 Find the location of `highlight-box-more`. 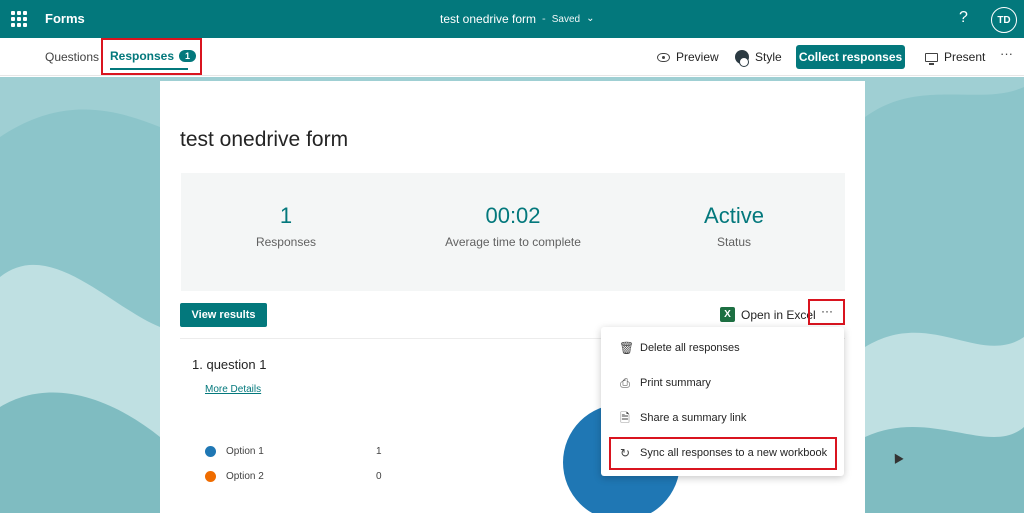

highlight-box-more is located at coordinates (826, 312).